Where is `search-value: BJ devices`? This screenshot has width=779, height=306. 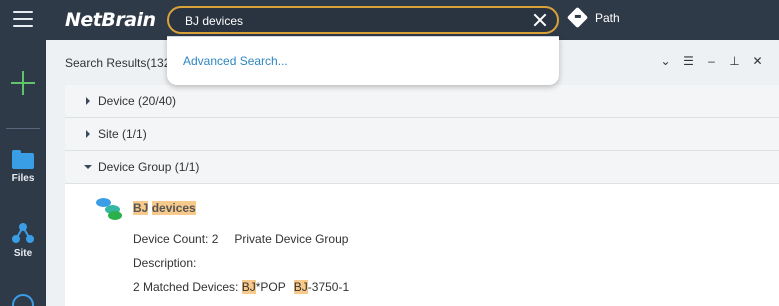
search-value: BJ devices is located at coordinates (214, 21).